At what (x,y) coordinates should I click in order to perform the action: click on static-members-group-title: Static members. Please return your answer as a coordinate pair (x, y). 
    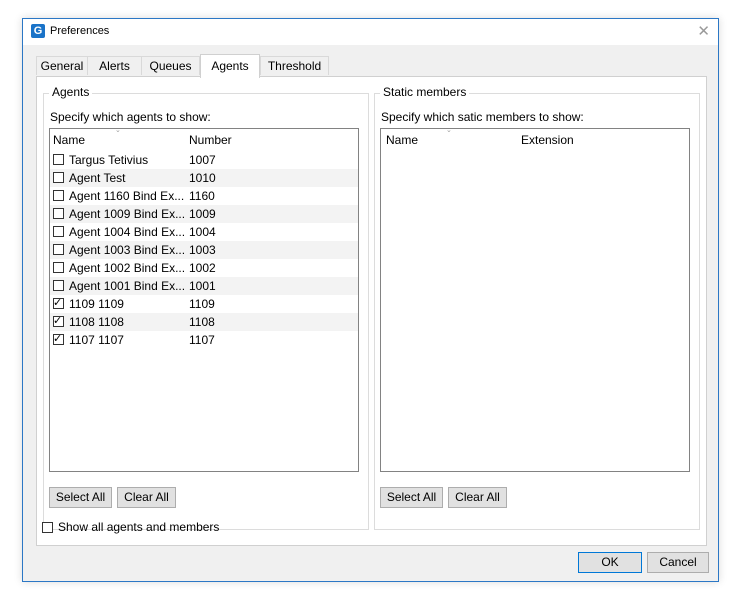
    Looking at the image, I should click on (425, 92).